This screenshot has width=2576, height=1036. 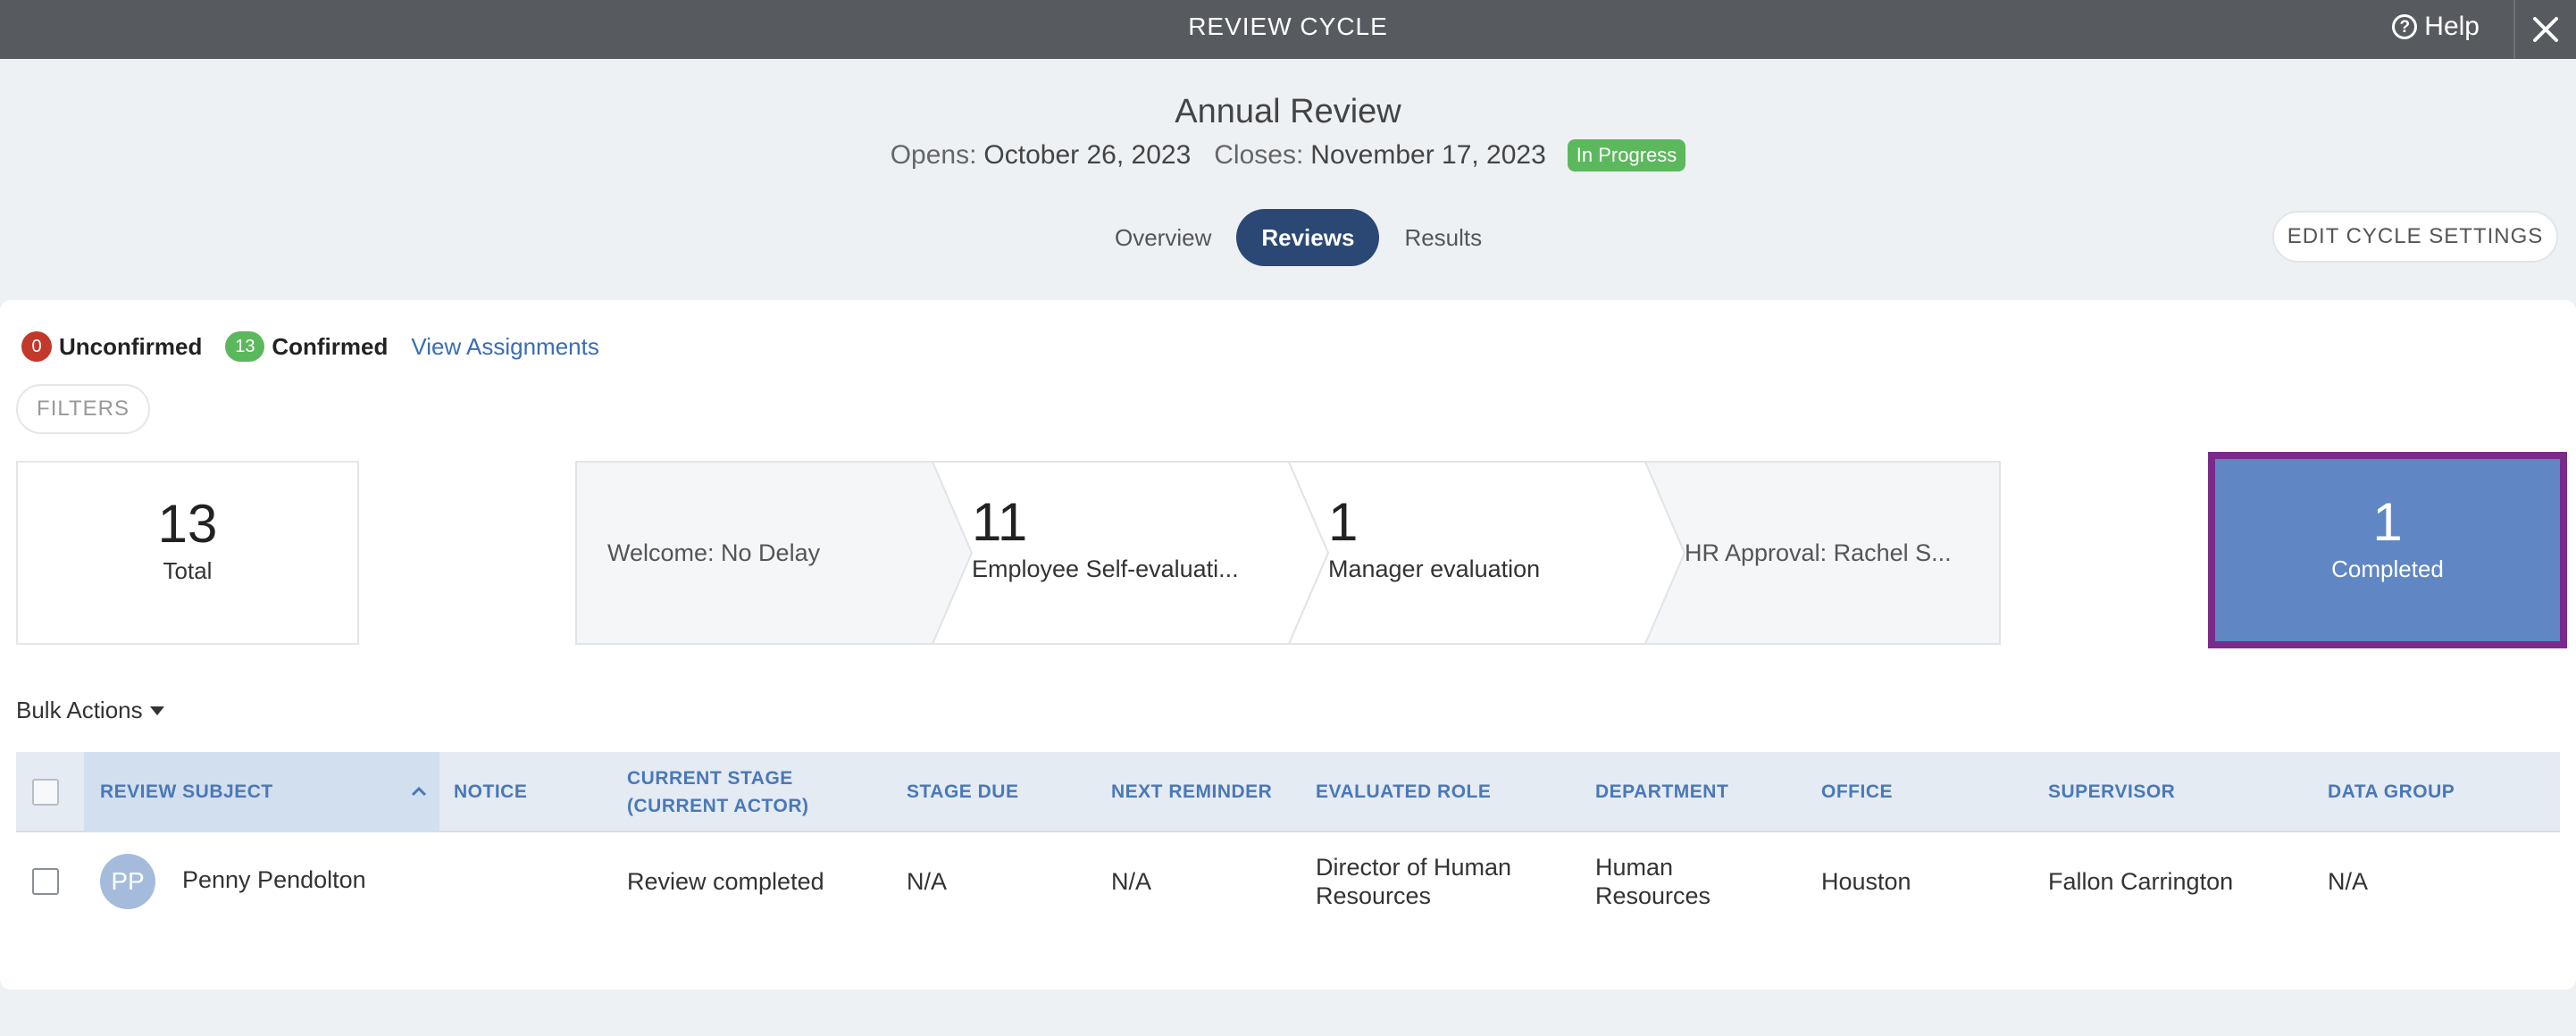 What do you see at coordinates (1662, 792) in the screenshot?
I see `column-department: DEPARTMENT` at bounding box center [1662, 792].